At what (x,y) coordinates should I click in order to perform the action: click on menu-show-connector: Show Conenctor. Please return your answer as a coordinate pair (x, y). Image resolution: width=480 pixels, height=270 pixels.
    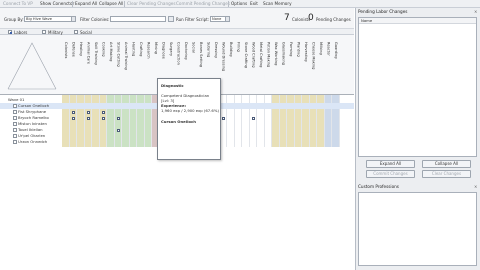
    Looking at the image, I should click on (57, 4).